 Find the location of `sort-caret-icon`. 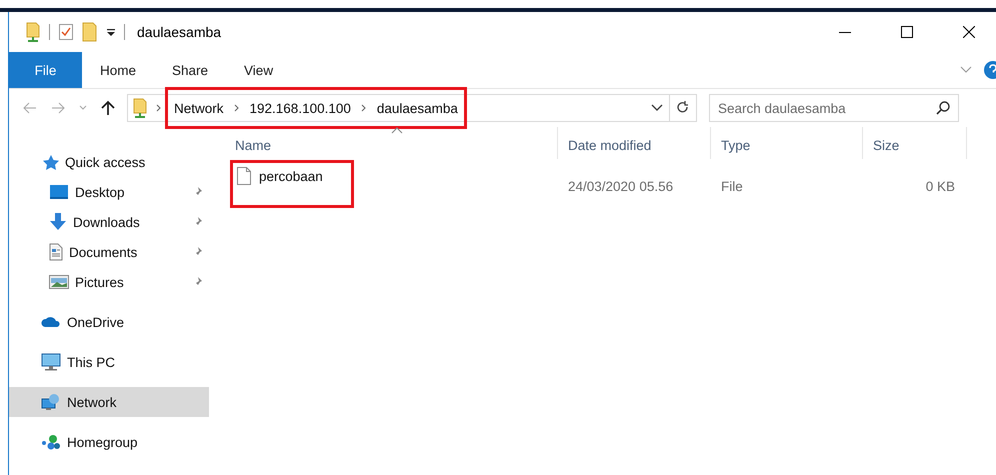

sort-caret-icon is located at coordinates (397, 130).